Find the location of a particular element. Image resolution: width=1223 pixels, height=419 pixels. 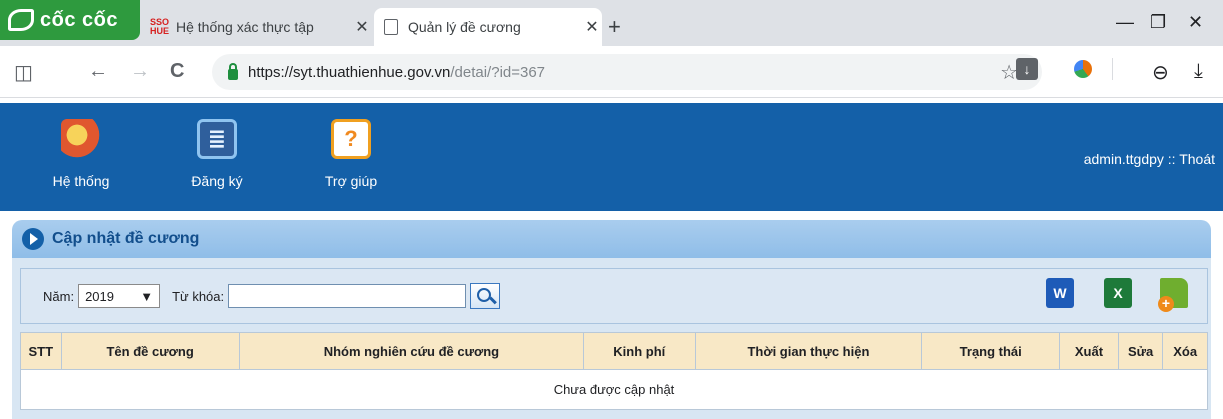

system-gear-icon is located at coordinates (81, 139).